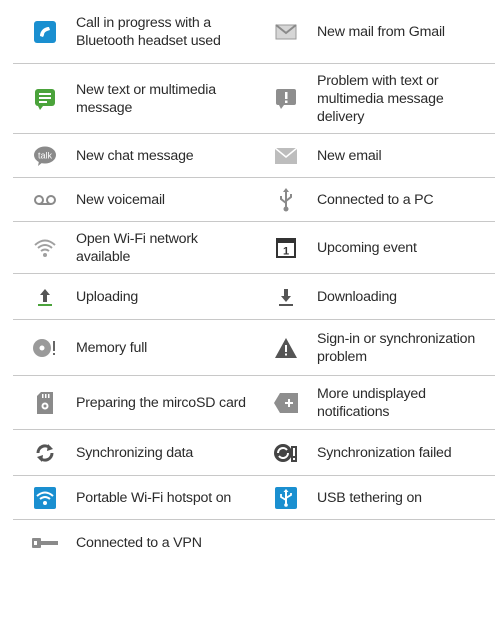  I want to click on calendar-icon: 1, so click(285, 247).